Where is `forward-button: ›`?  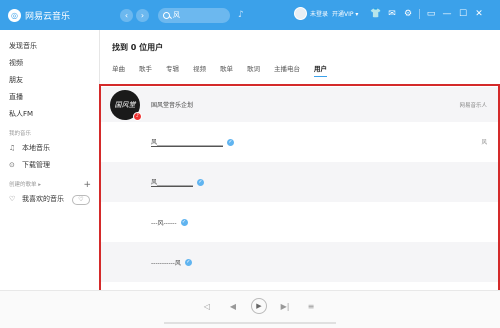
forward-button: › is located at coordinates (142, 15).